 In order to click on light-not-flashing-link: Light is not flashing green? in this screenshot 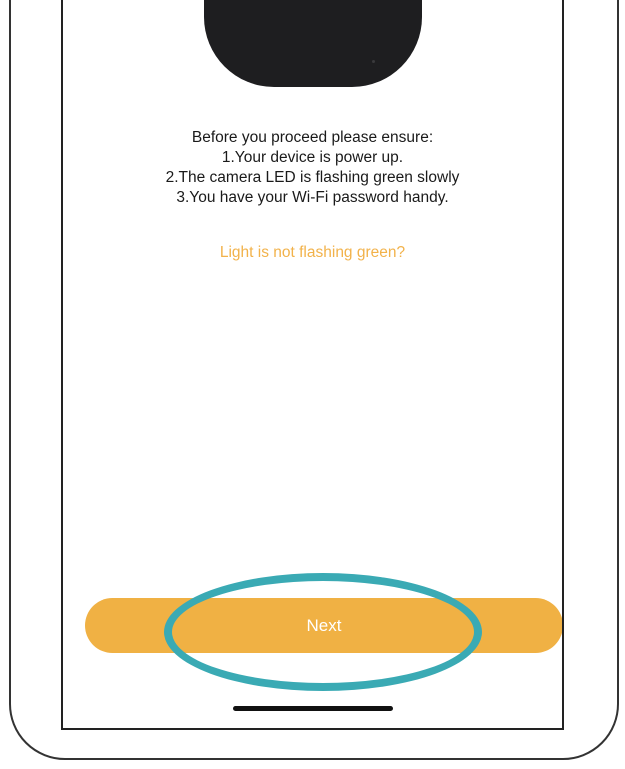, I will do `click(312, 253)`.